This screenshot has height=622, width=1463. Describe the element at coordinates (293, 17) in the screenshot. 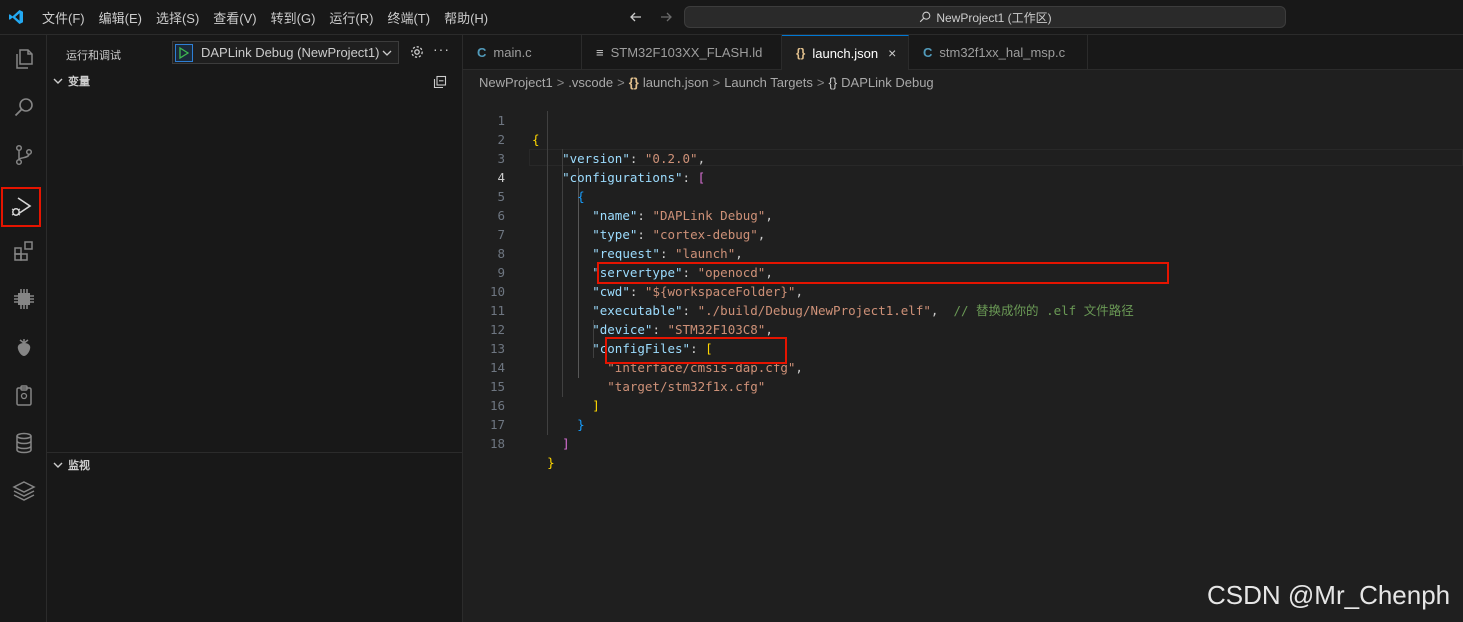

I see `menu-go: 转到(G)` at that location.